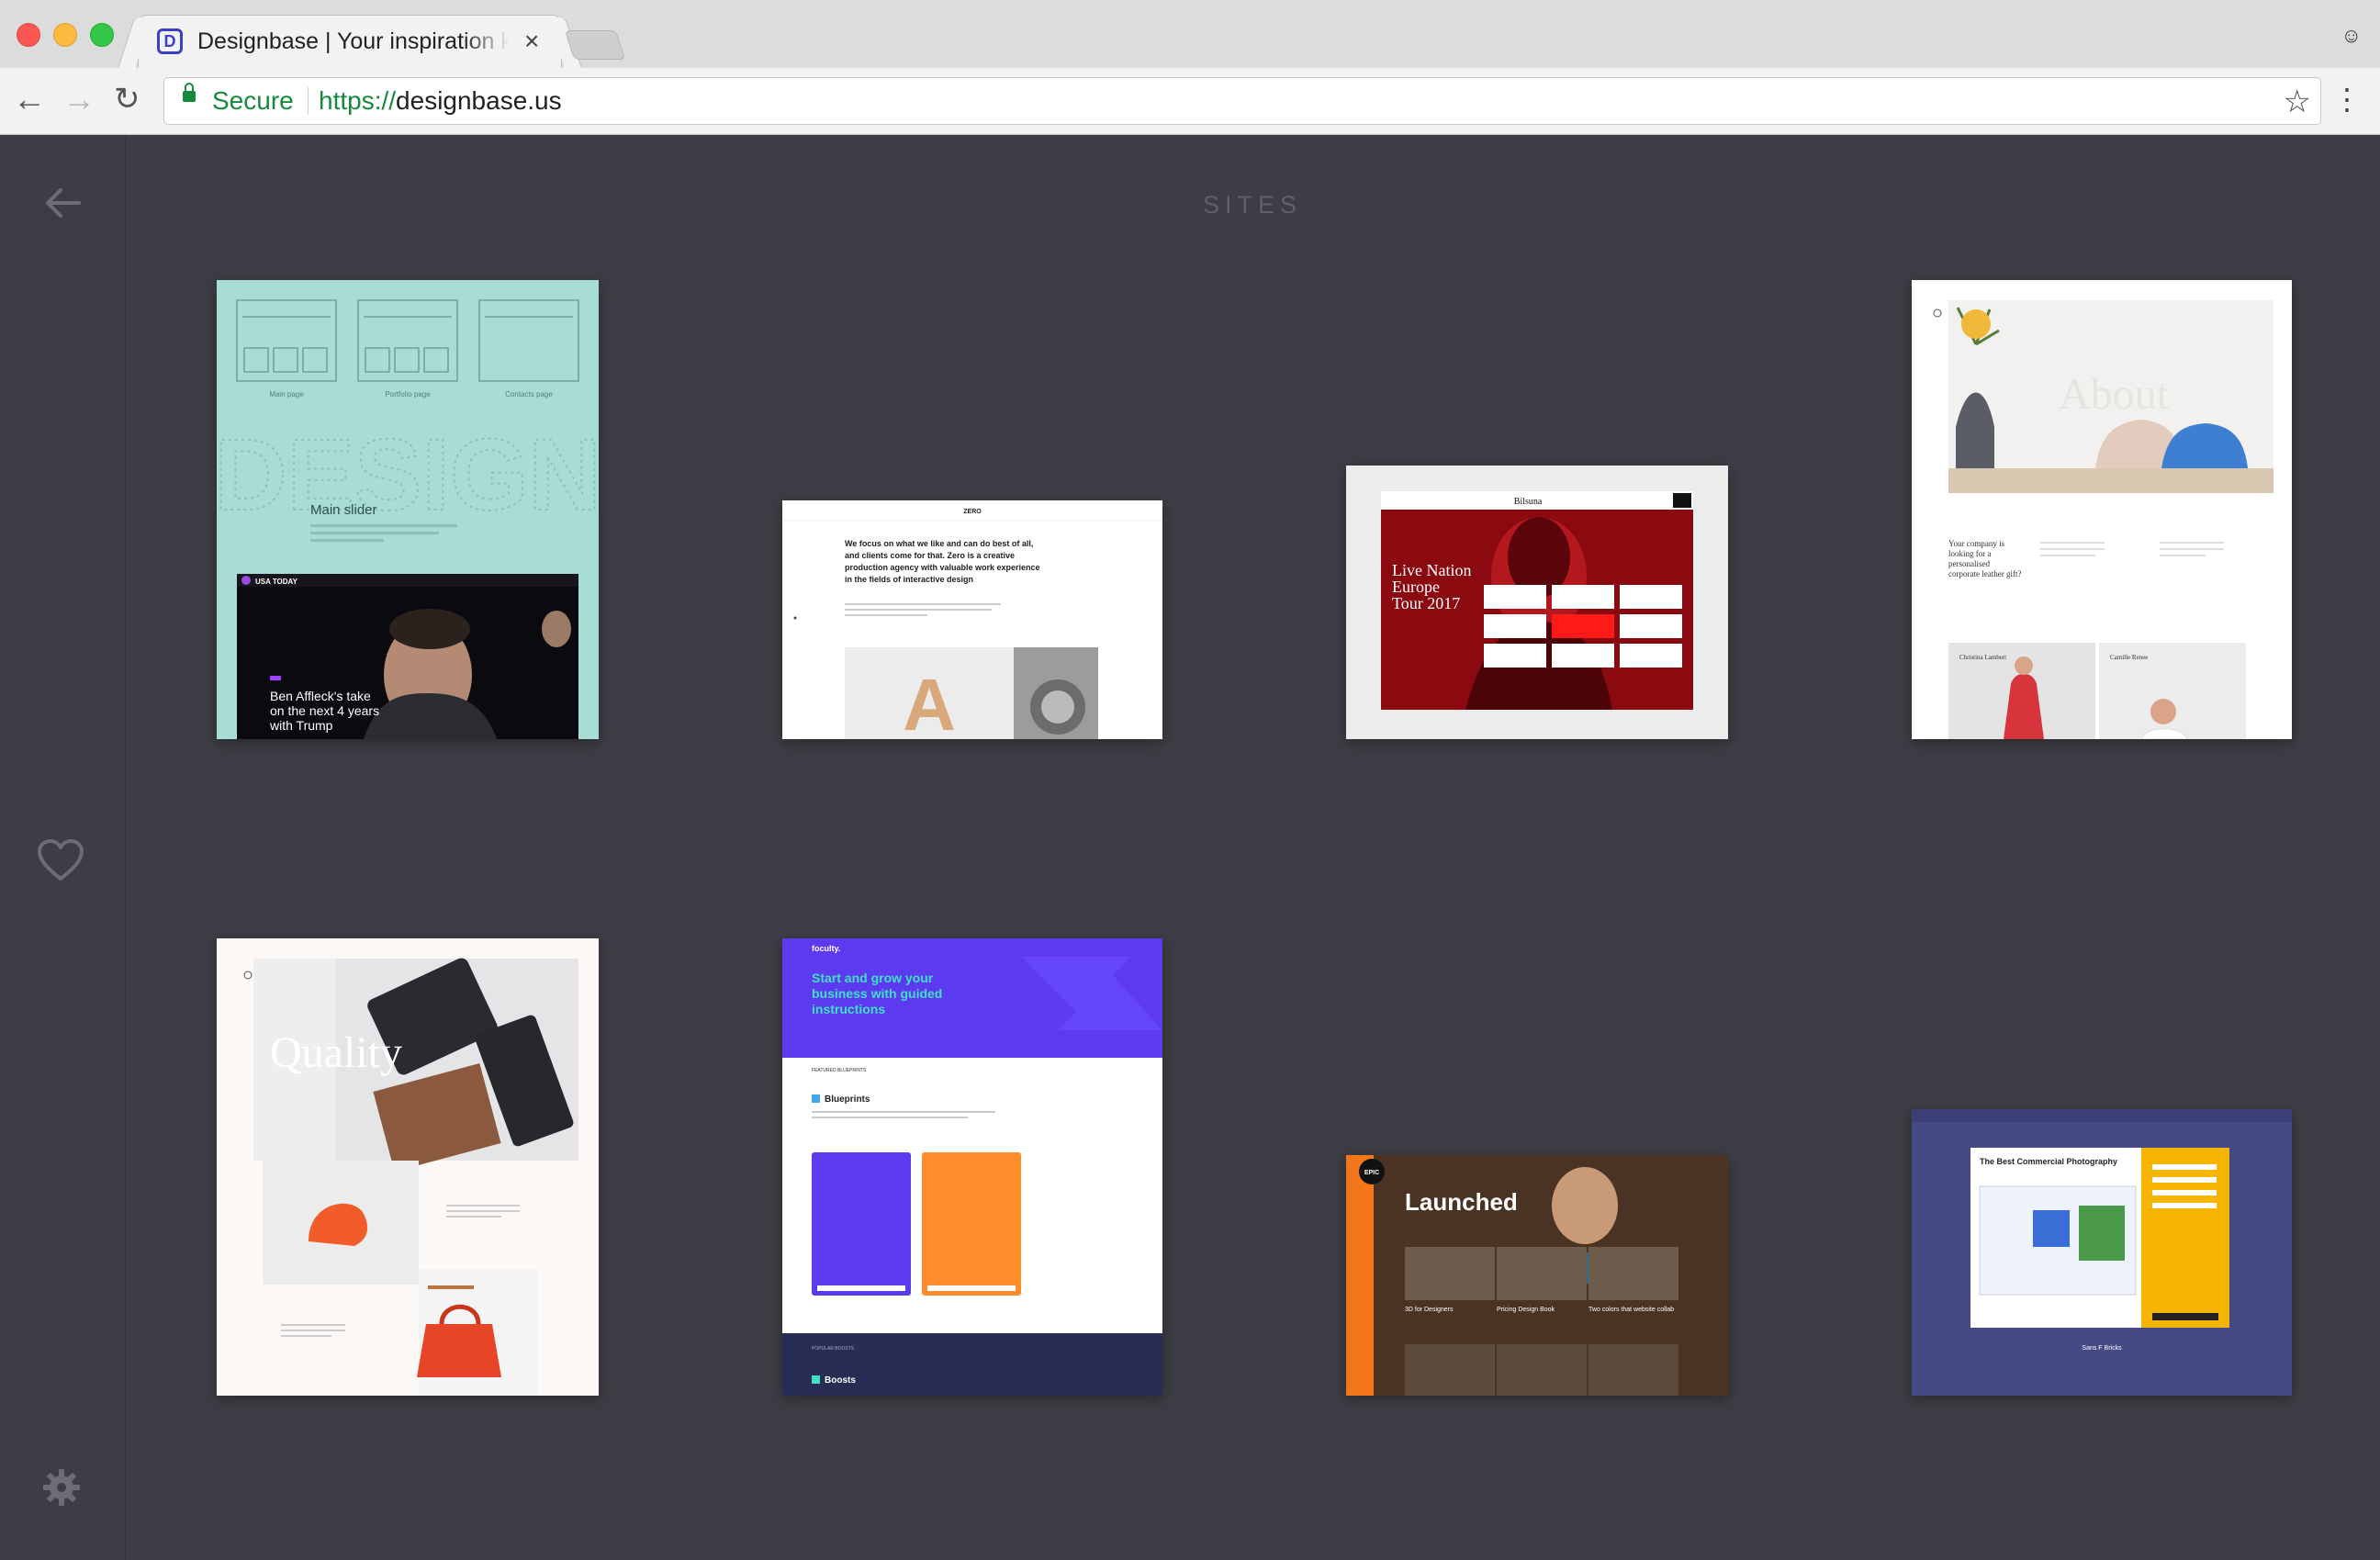 This screenshot has height=1560, width=2380. Describe the element at coordinates (308, 101) in the screenshot. I see `address-separator` at that location.